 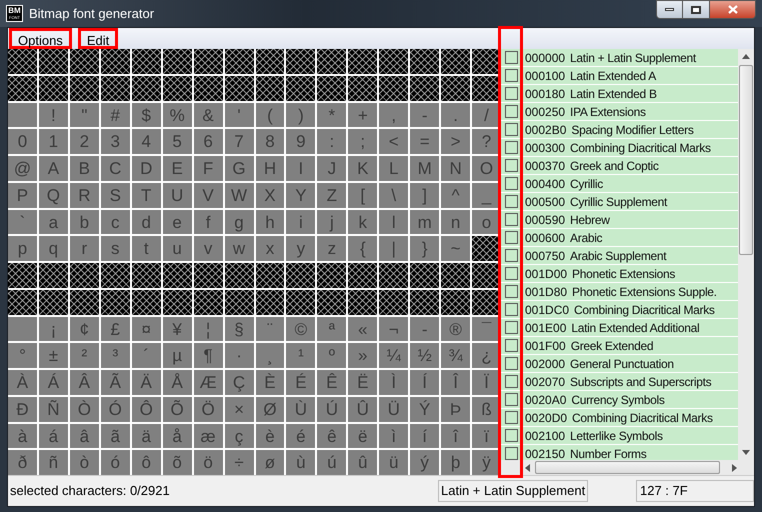 What do you see at coordinates (177, 115) in the screenshot?
I see `glyph-cell: %` at bounding box center [177, 115].